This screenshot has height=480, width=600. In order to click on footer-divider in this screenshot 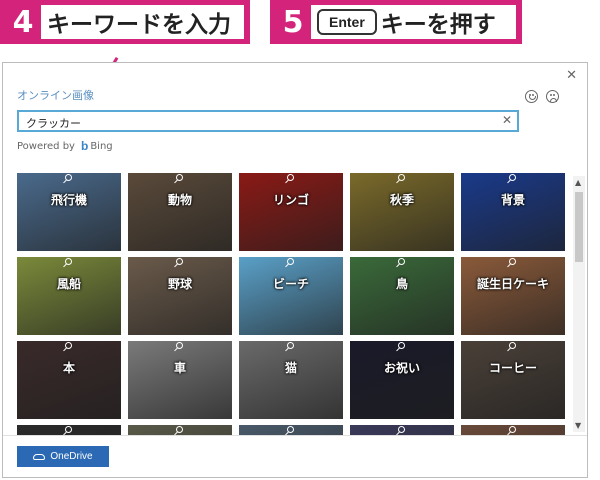, I will do `click(295, 435)`.